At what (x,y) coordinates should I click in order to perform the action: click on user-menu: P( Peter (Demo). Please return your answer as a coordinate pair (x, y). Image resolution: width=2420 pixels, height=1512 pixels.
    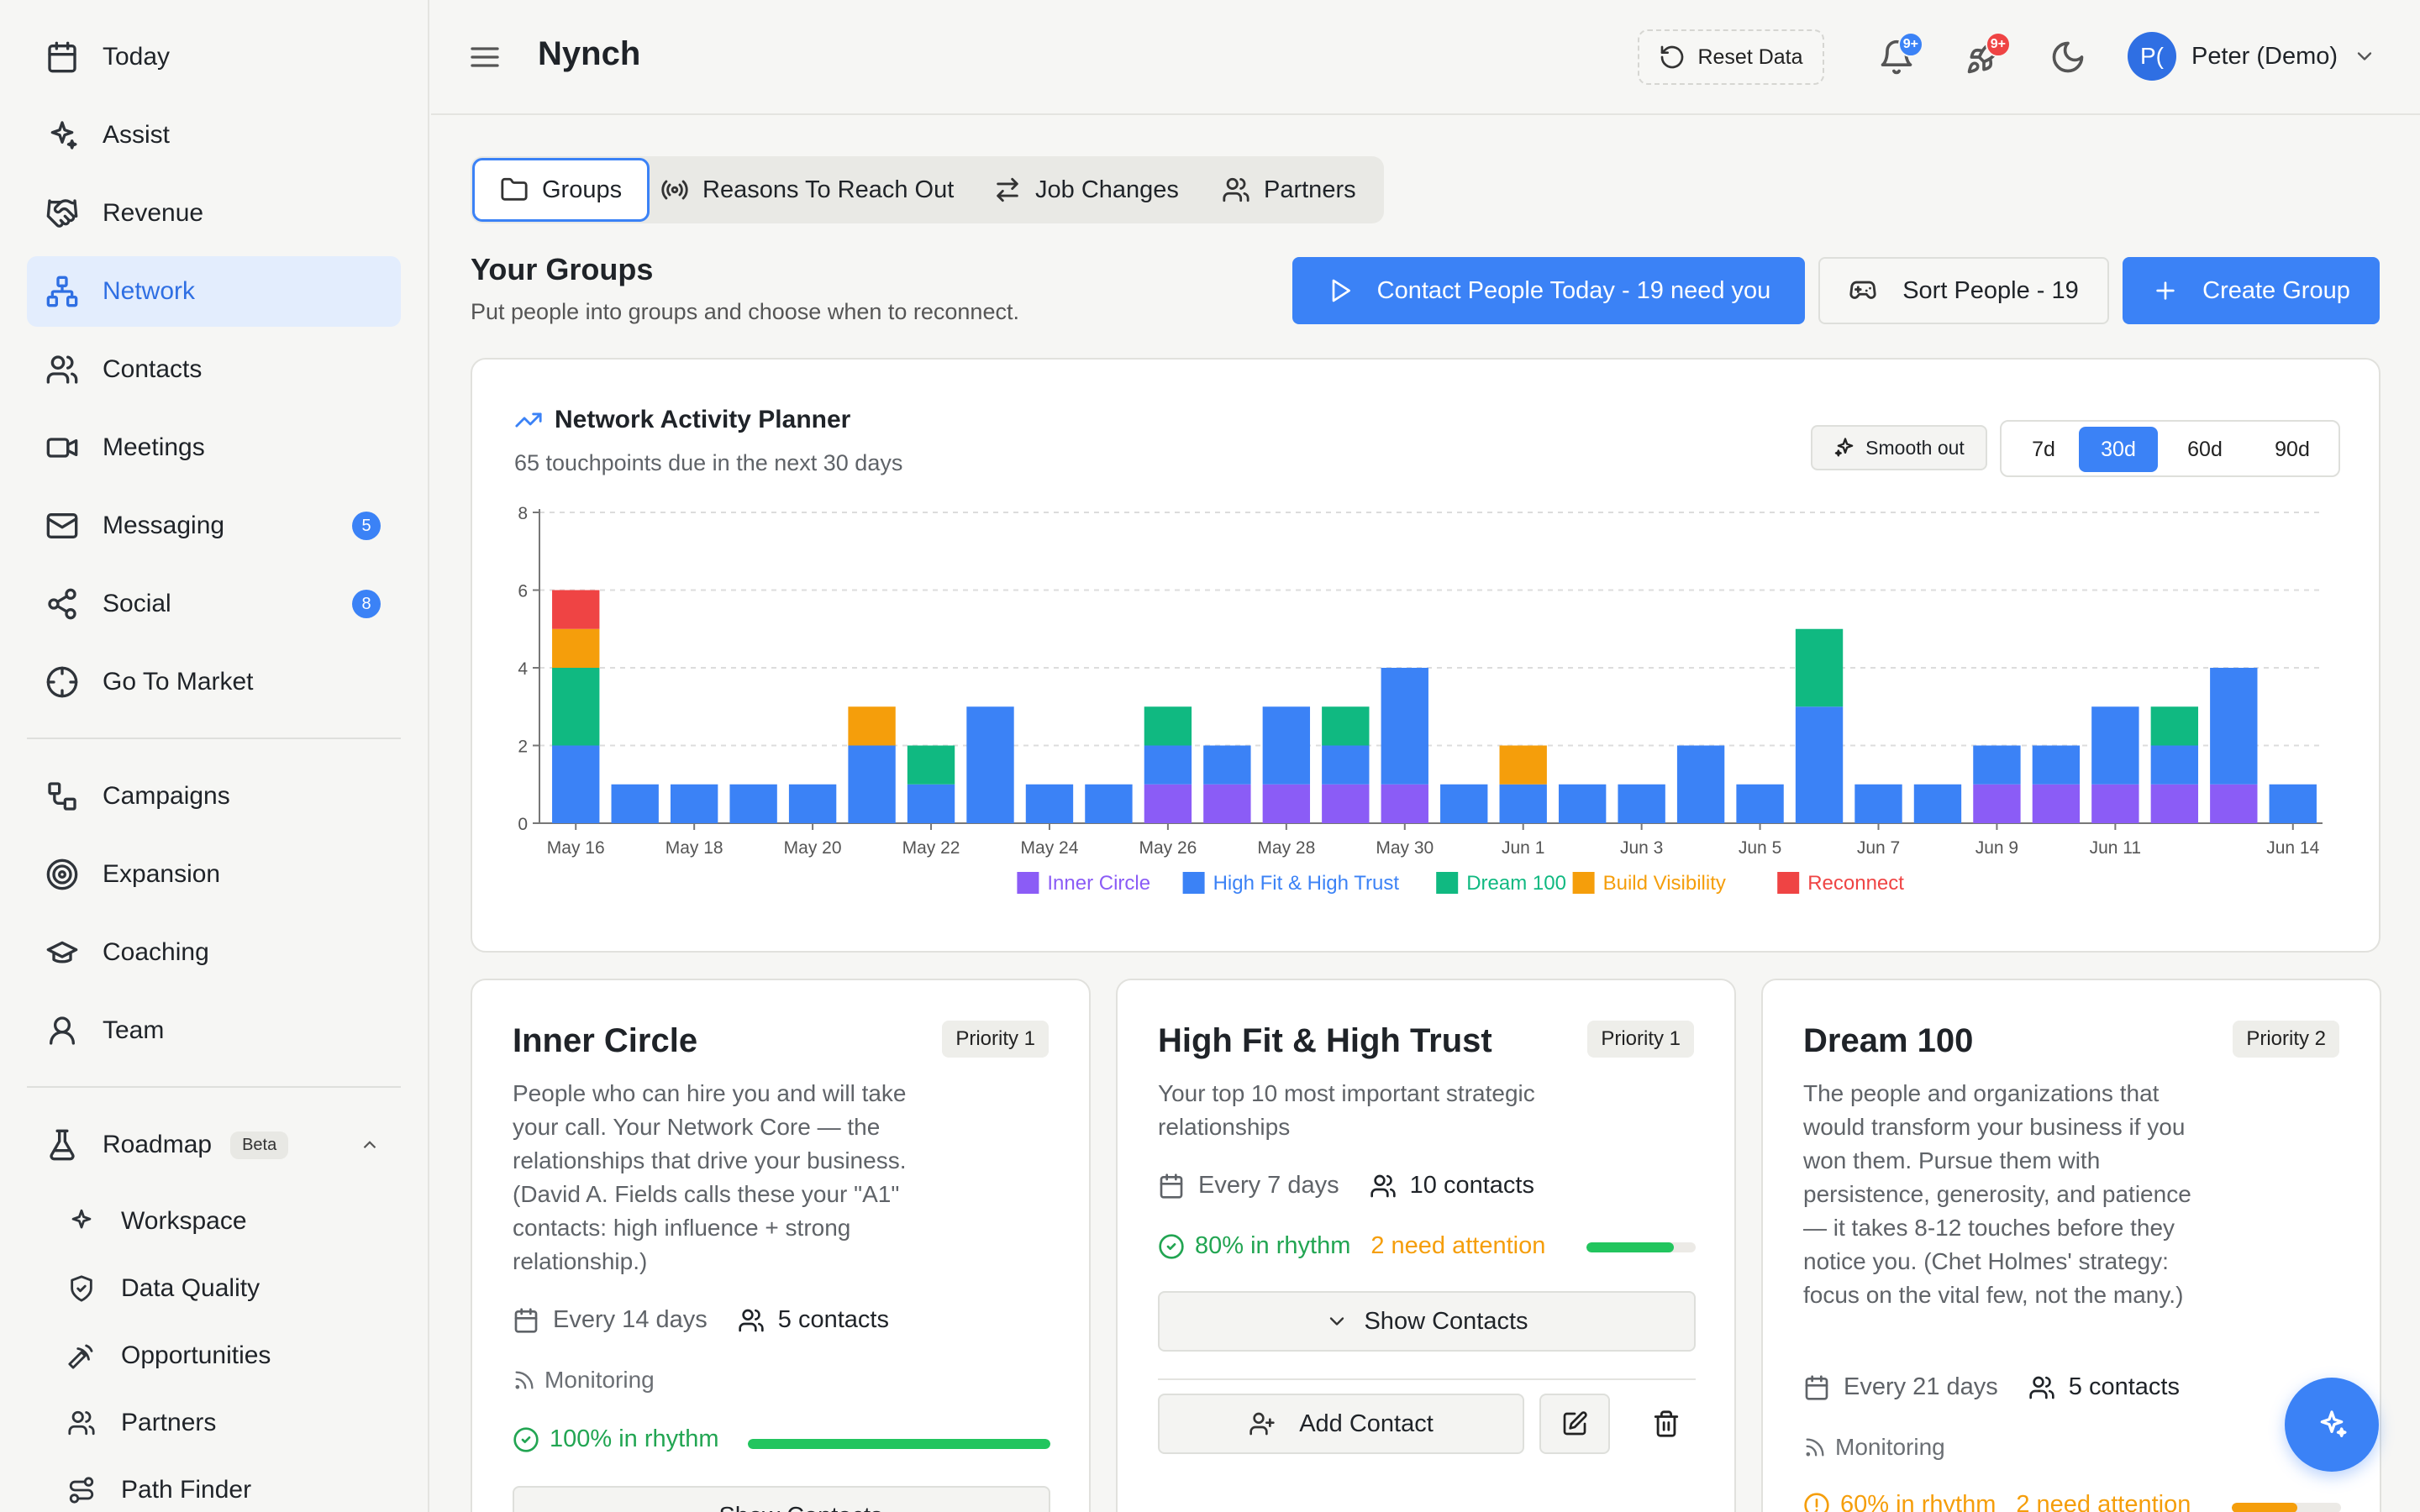
    Looking at the image, I should click on (2252, 56).